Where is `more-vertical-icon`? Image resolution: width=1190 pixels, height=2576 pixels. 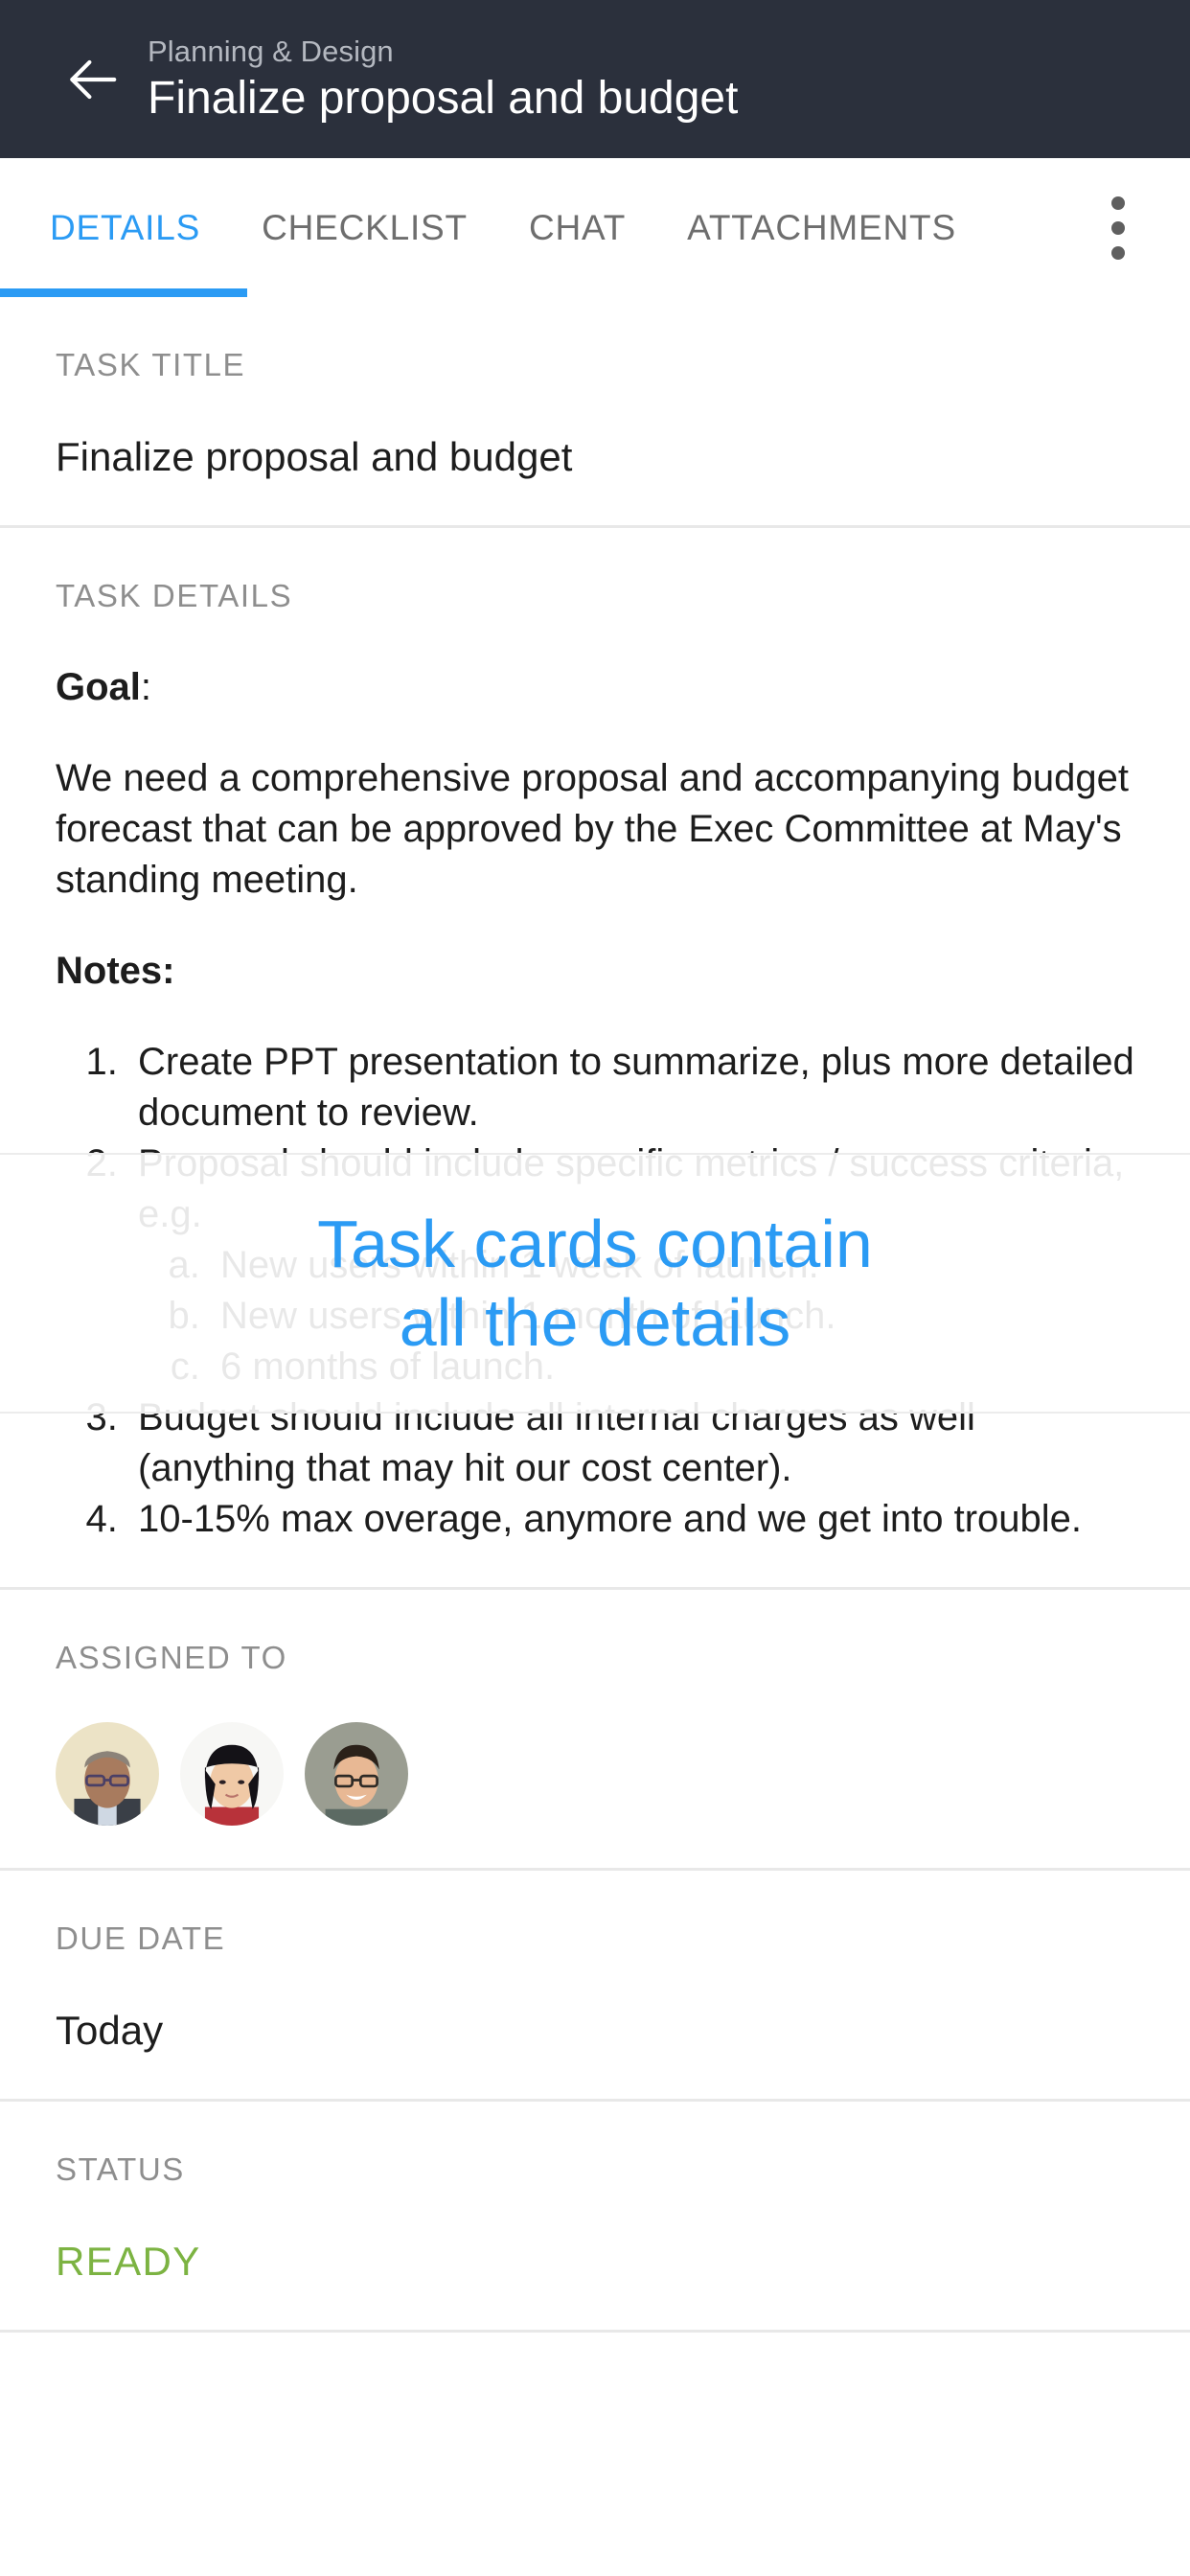
more-vertical-icon is located at coordinates (1119, 228).